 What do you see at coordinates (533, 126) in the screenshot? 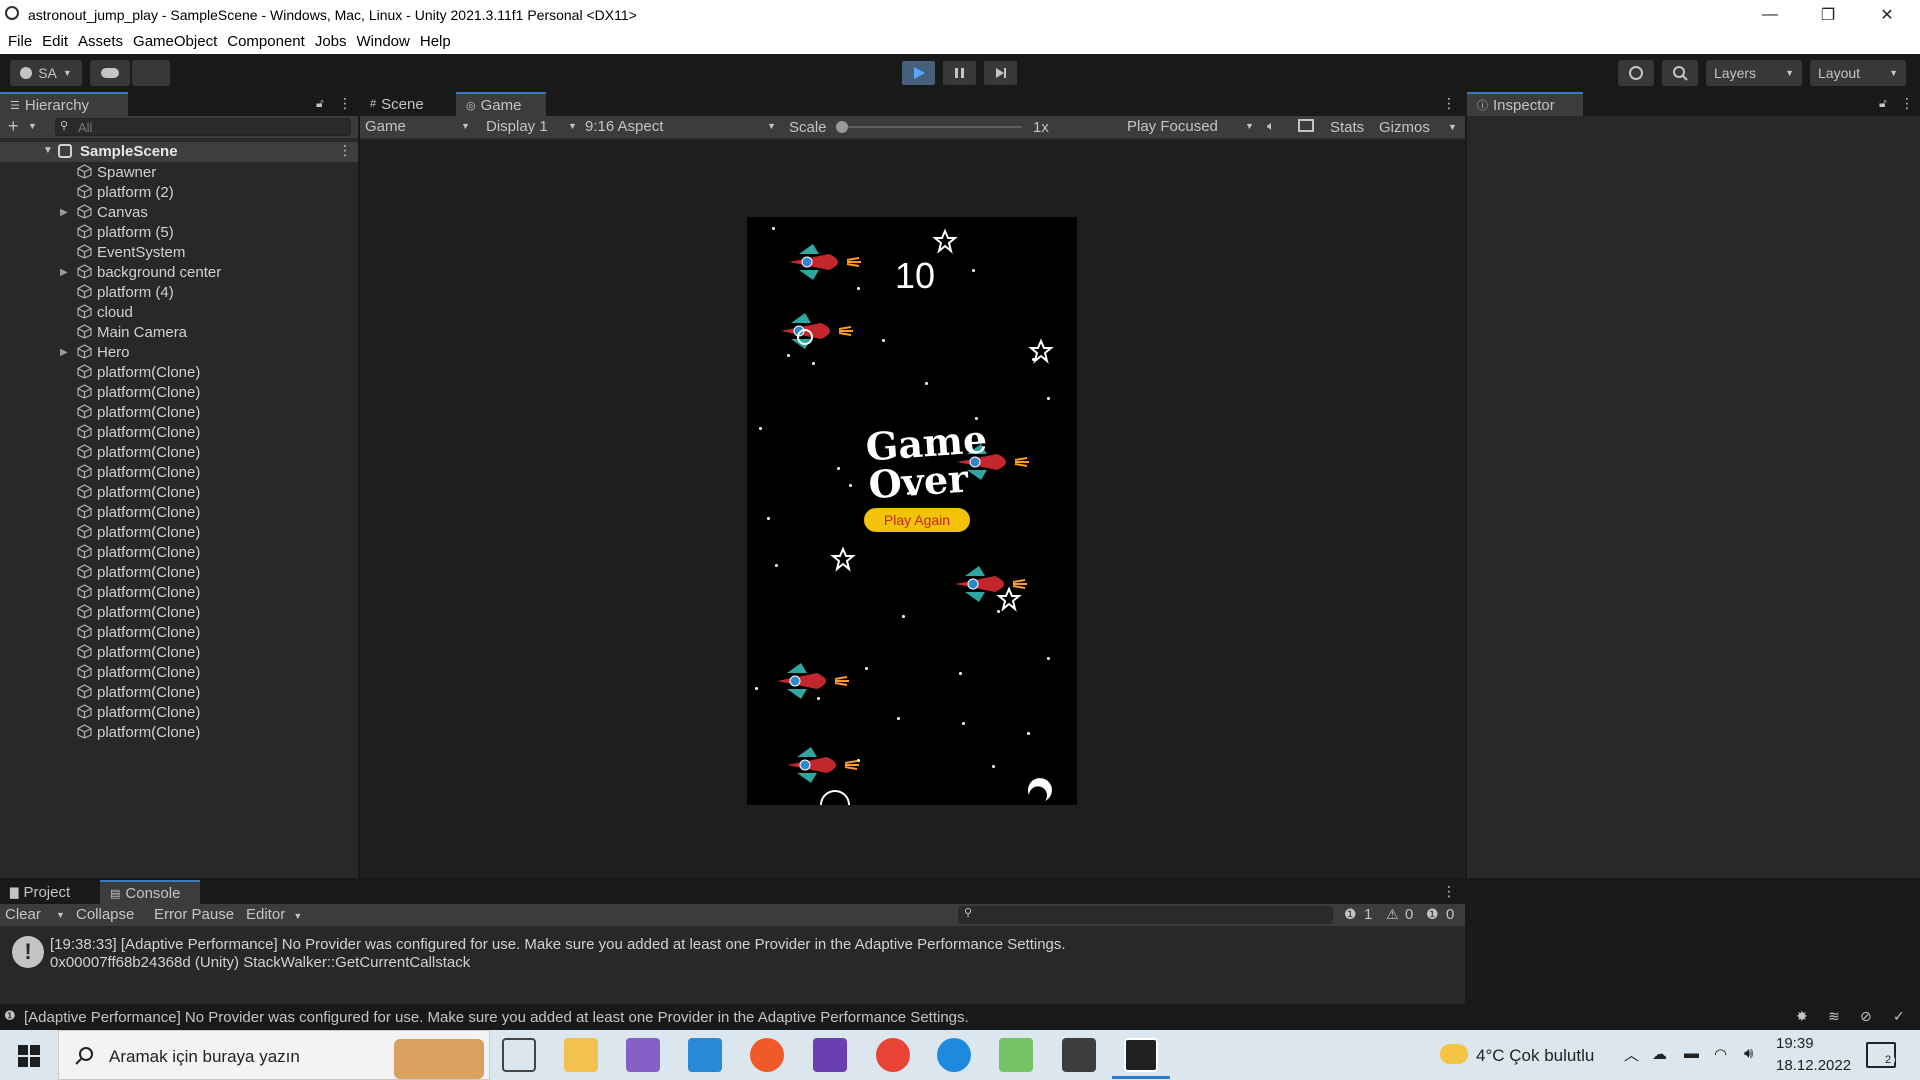
I see `display-dropdown: Display 1 ▼` at bounding box center [533, 126].